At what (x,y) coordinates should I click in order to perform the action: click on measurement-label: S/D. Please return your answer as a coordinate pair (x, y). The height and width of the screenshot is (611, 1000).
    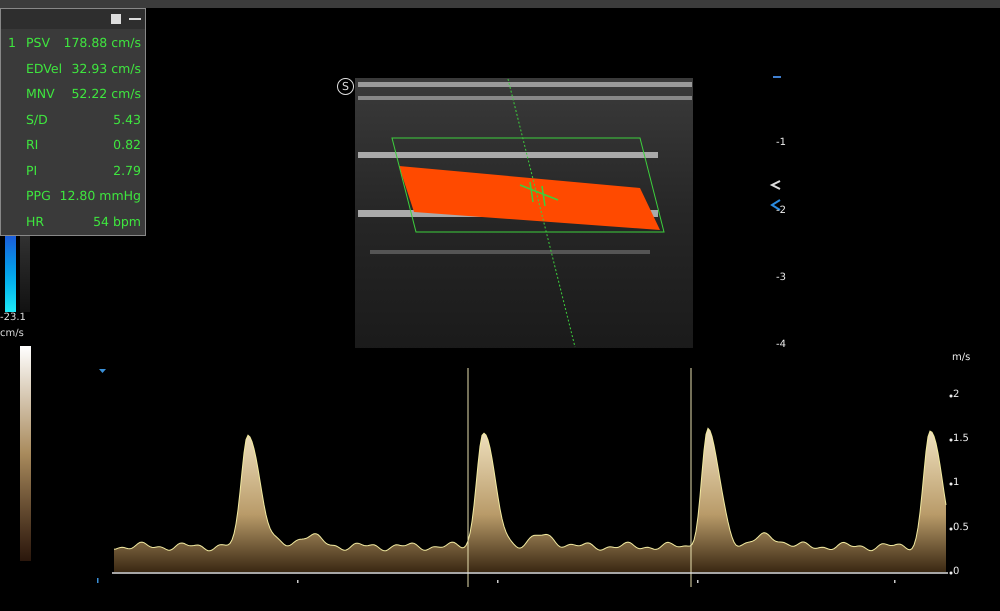
    Looking at the image, I should click on (37, 119).